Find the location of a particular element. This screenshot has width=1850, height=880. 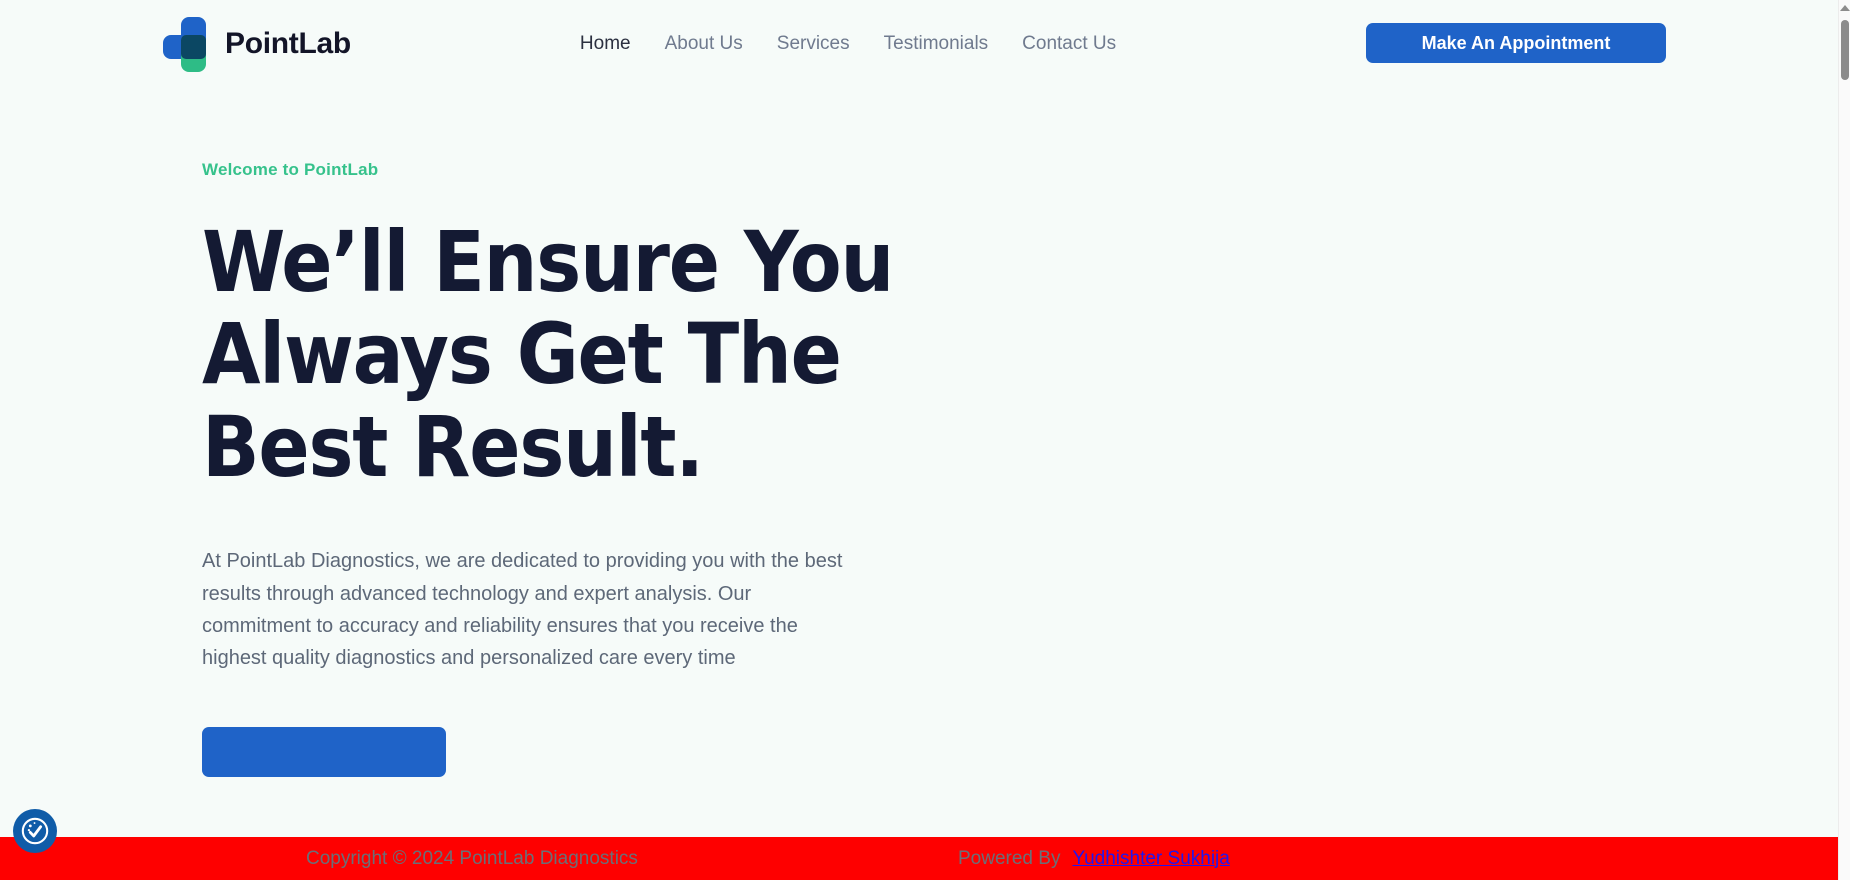

cookie-consent-button is located at coordinates (35, 831).